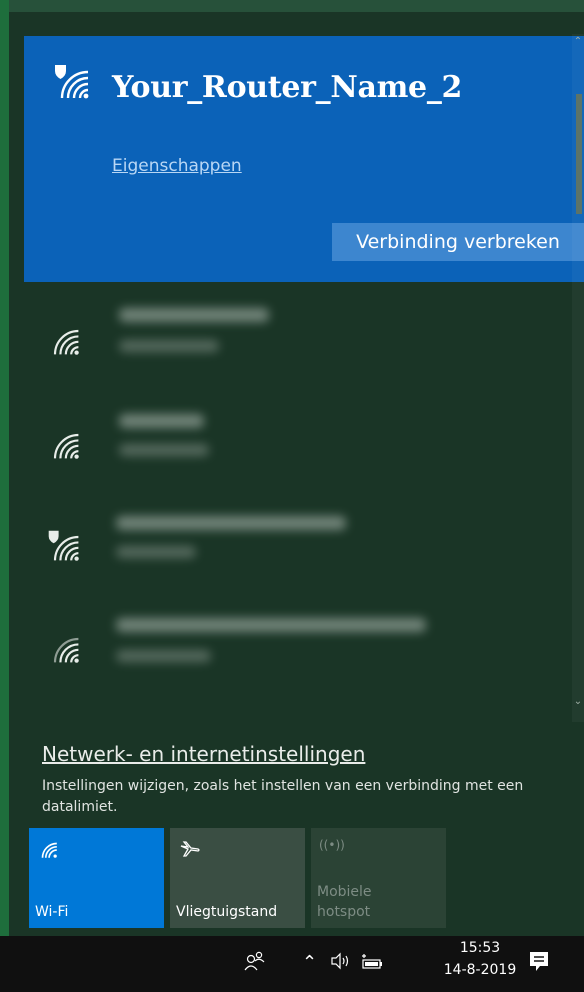  What do you see at coordinates (579, 154) in the screenshot?
I see `scroll-thumb` at bounding box center [579, 154].